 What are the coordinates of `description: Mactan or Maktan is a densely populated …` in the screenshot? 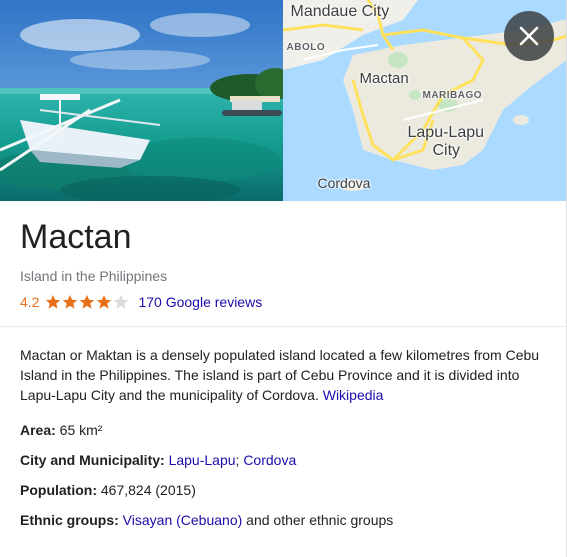 It's located at (284, 375).